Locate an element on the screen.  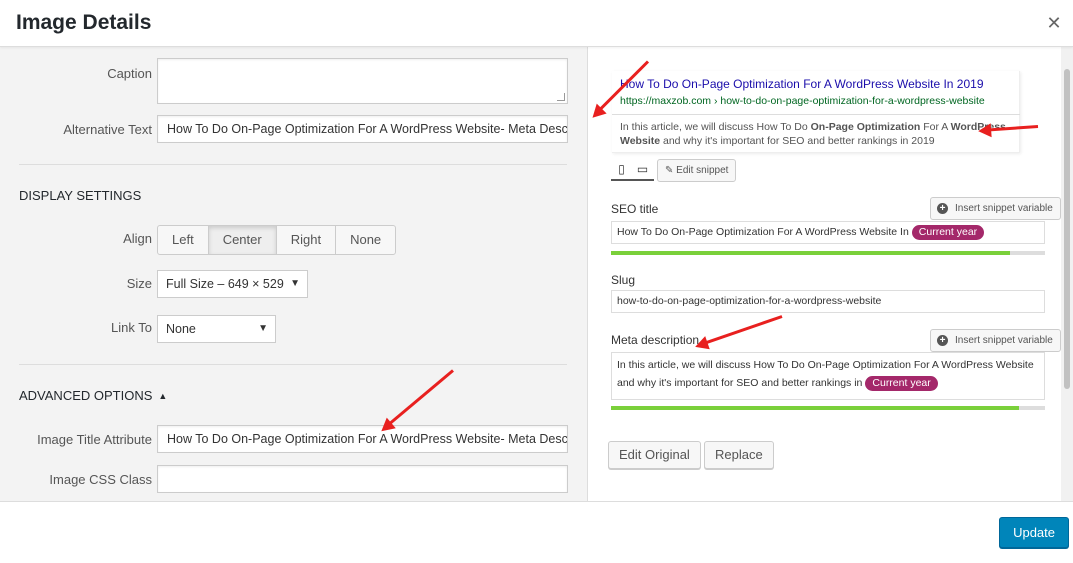
seo-title-label: SEO title is located at coordinates (635, 209).